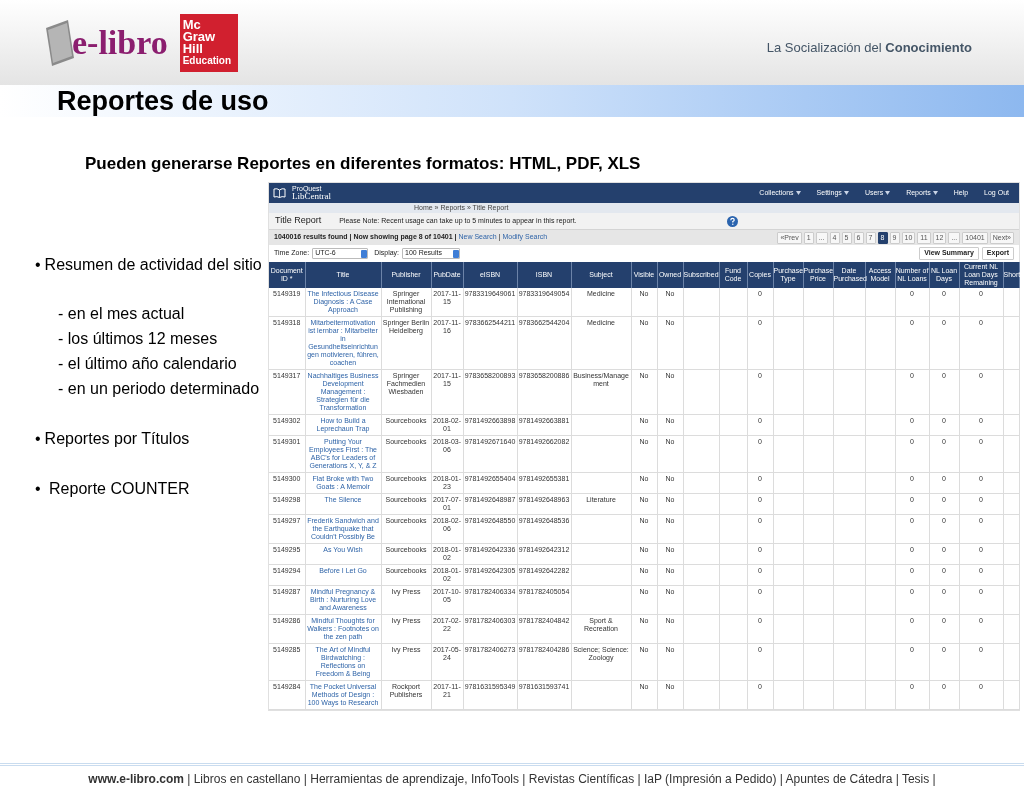 This screenshot has height=791, width=1024. I want to click on sub-item-text: - en el mes actual, so click(122, 314).